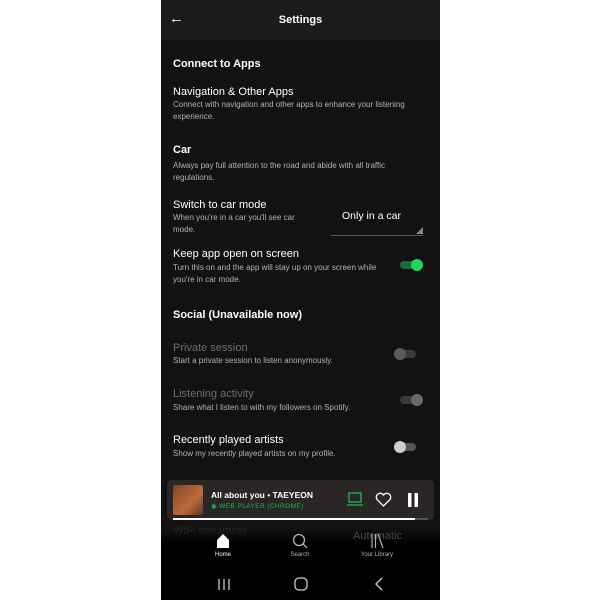  I want to click on private-session-toggle, so click(405, 354).